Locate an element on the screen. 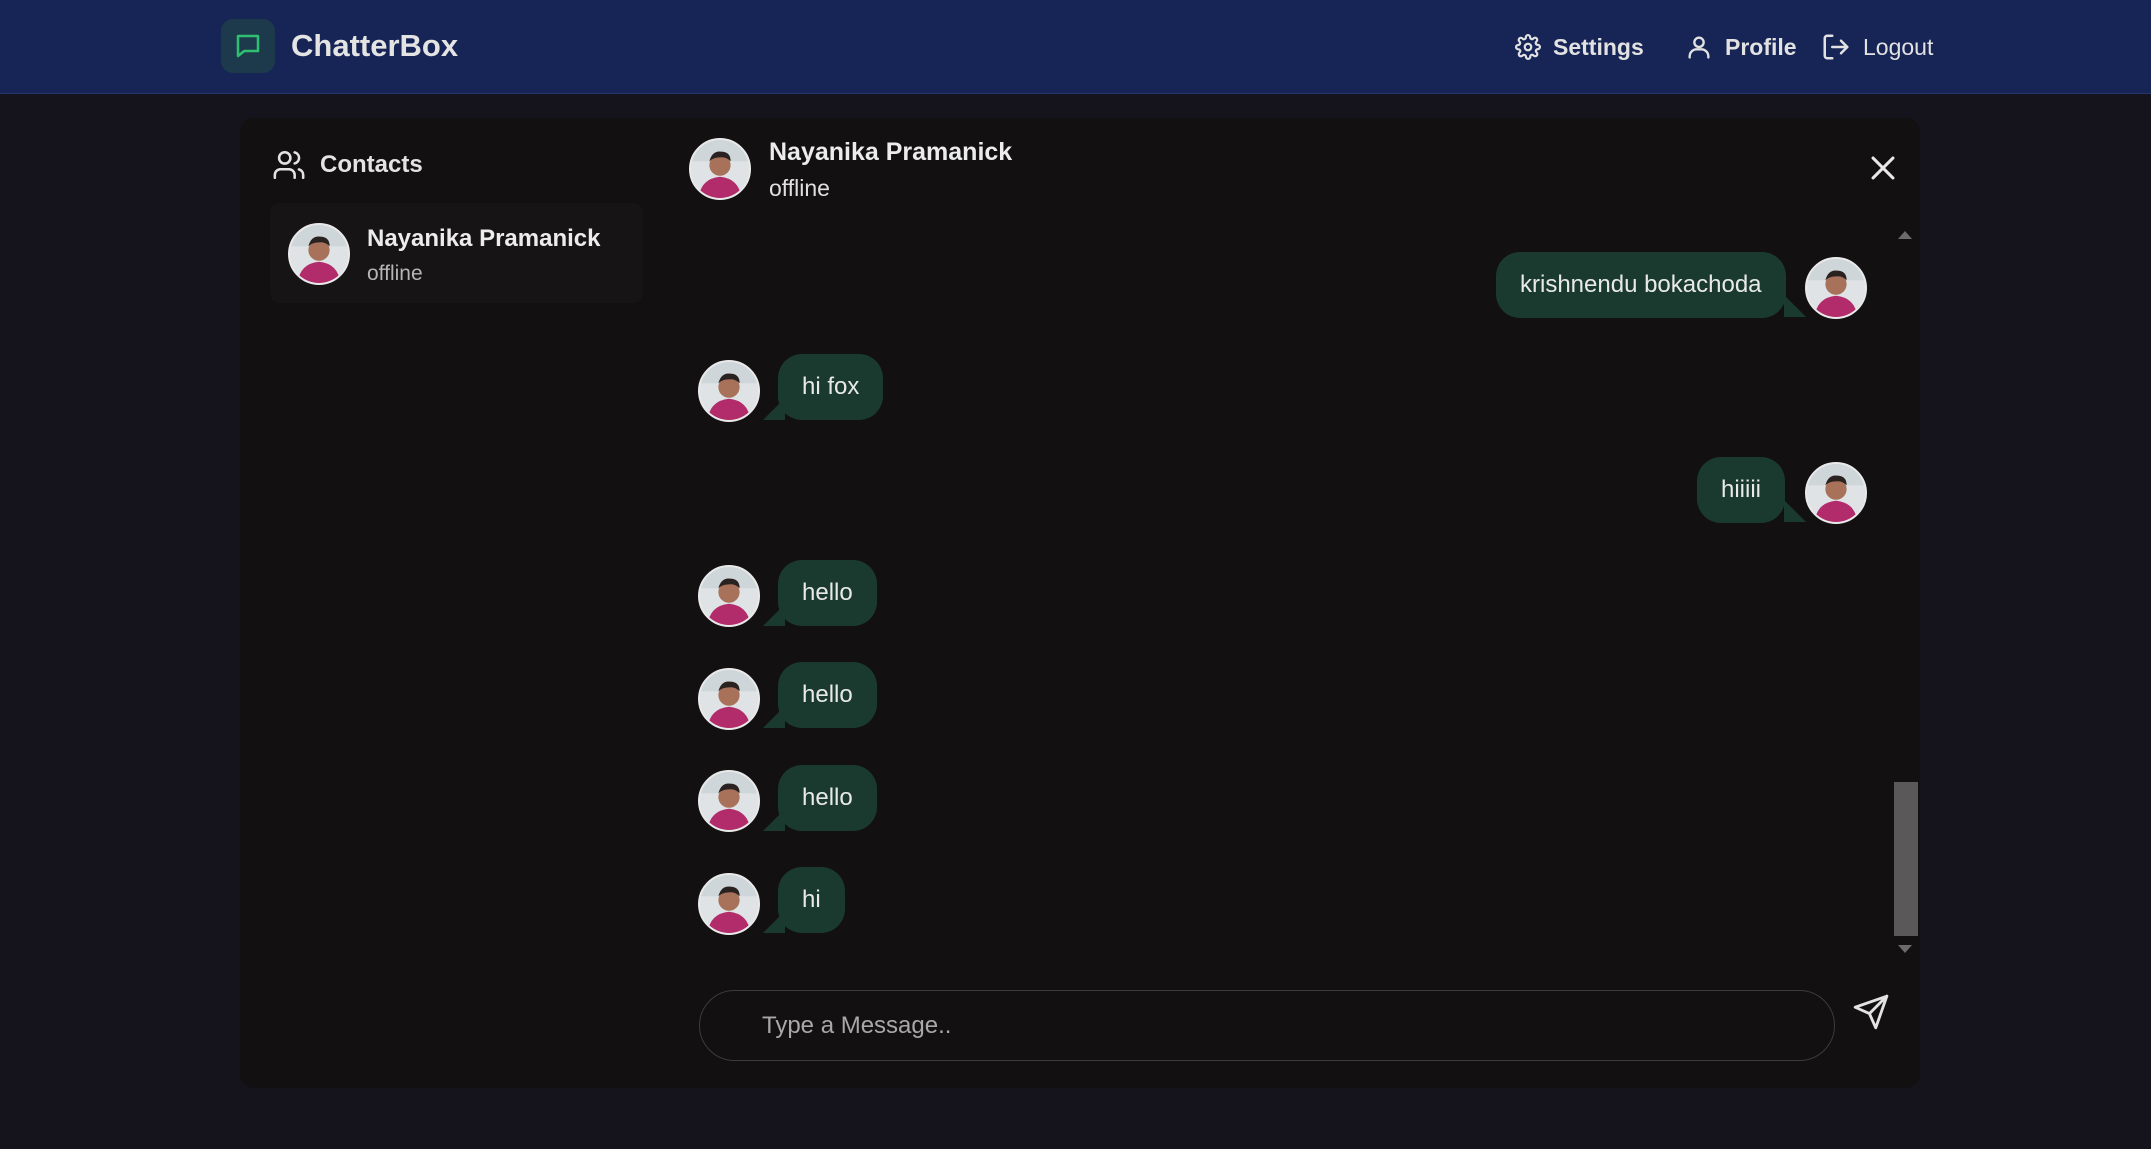  chat-bubble-icon is located at coordinates (248, 46).